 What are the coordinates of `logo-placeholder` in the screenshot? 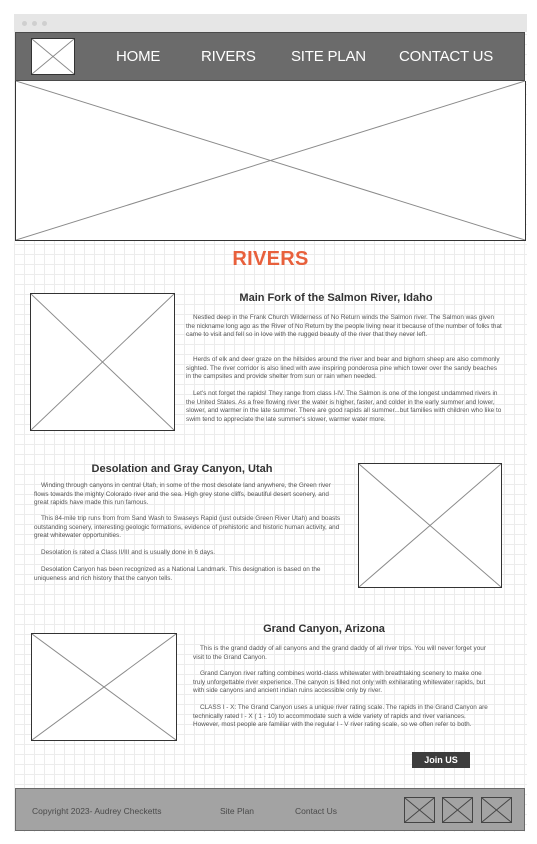 It's located at (53, 56).